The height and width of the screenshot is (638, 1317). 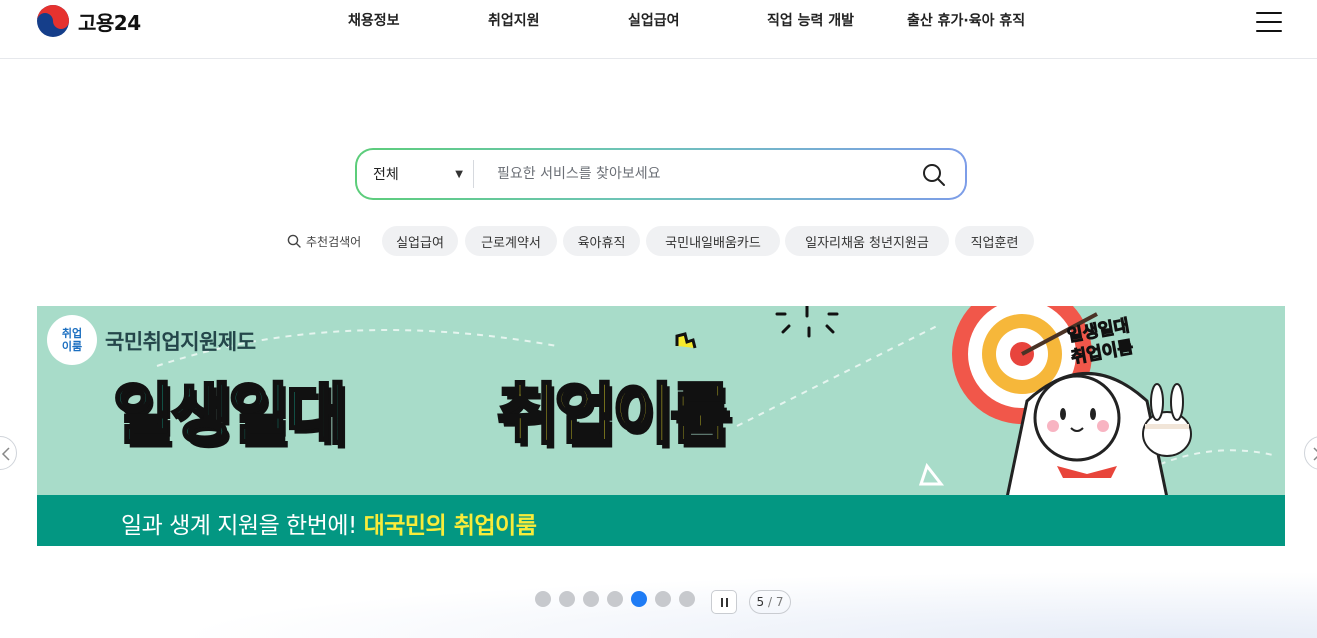 I want to click on search-bar: 전체 ▼, so click(x=661, y=174).